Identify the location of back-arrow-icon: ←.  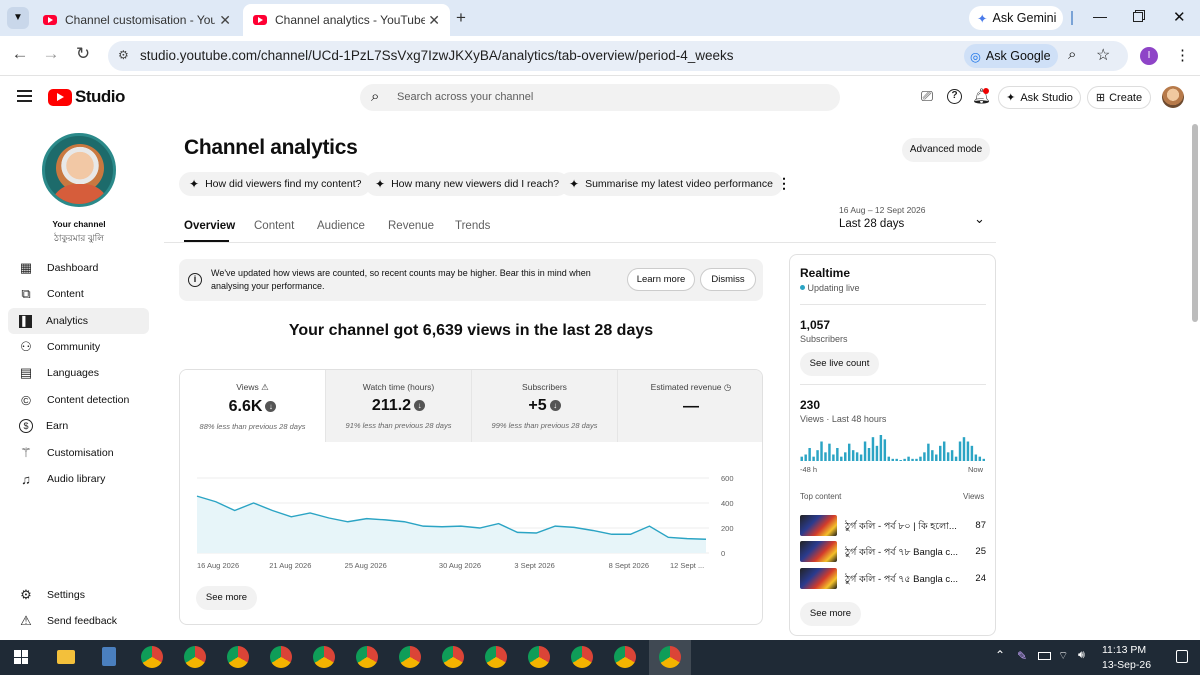
(20, 54).